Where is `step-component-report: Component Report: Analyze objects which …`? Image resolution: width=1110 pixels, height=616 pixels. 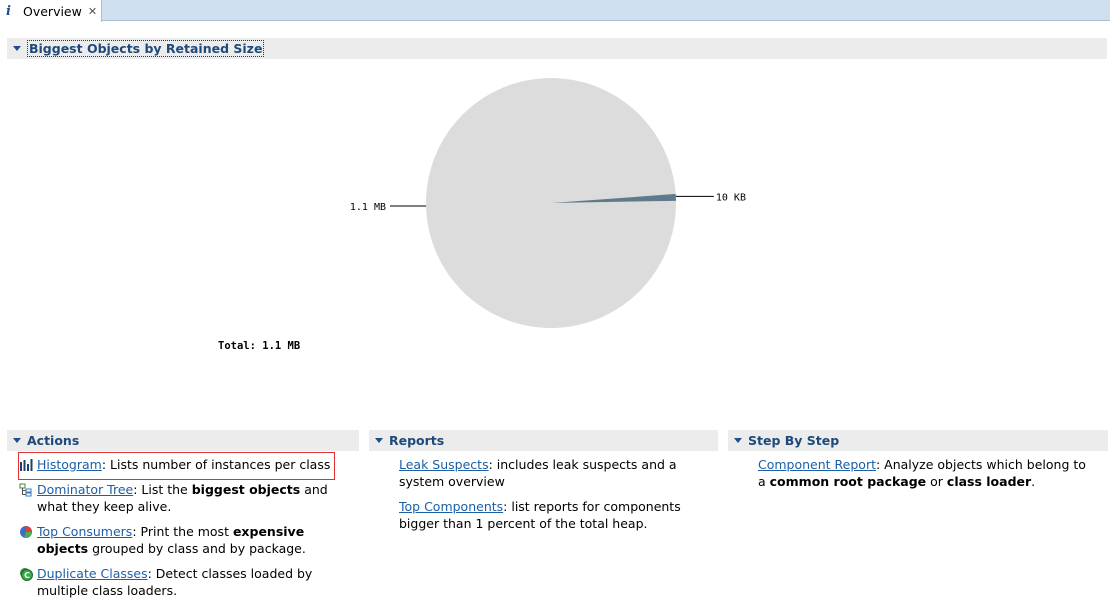
step-component-report: Component Report: Analyze objects which … is located at coordinates (915, 473).